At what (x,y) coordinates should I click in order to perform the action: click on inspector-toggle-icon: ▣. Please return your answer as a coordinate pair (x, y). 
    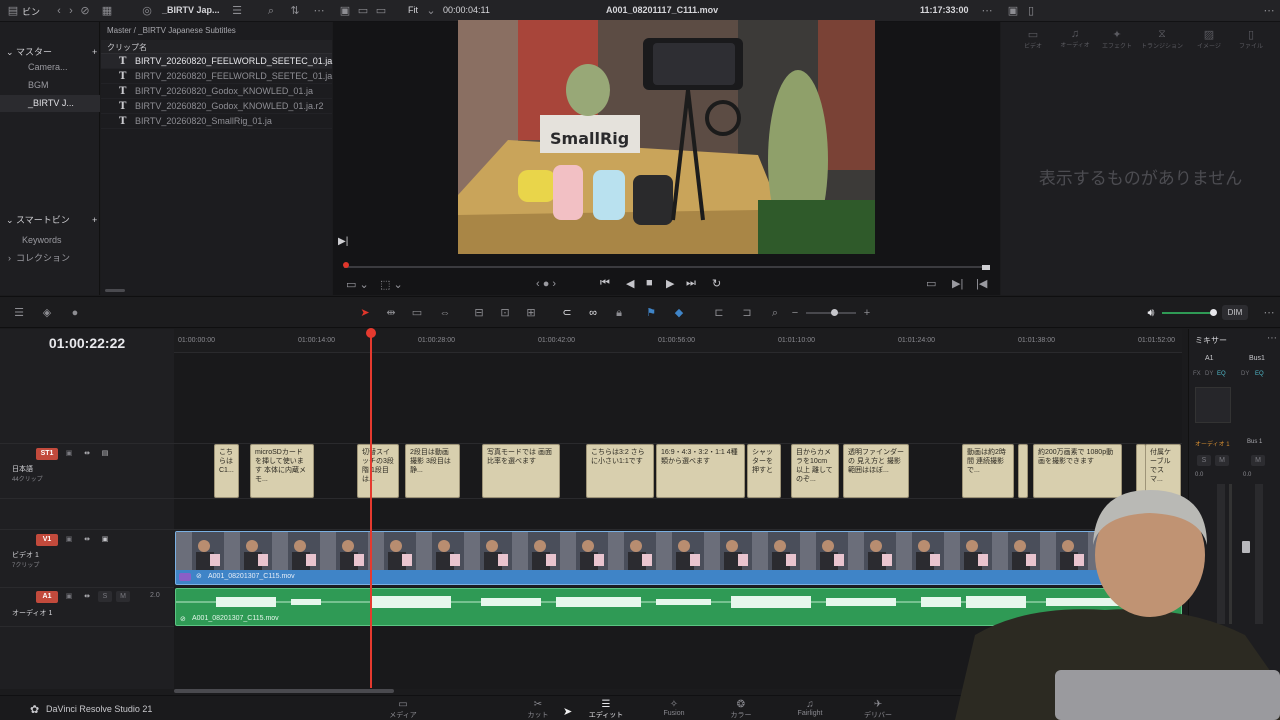
    Looking at the image, I should click on (1013, 11).